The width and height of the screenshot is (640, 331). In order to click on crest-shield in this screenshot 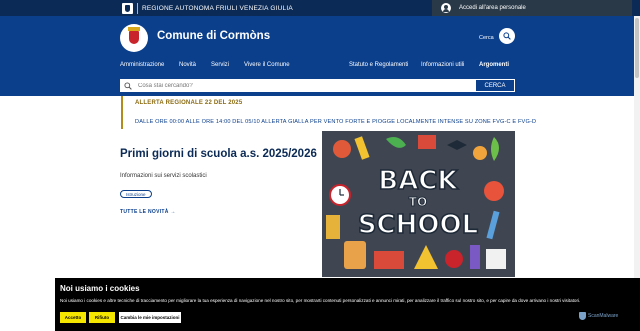, I will do `click(134, 37)`.